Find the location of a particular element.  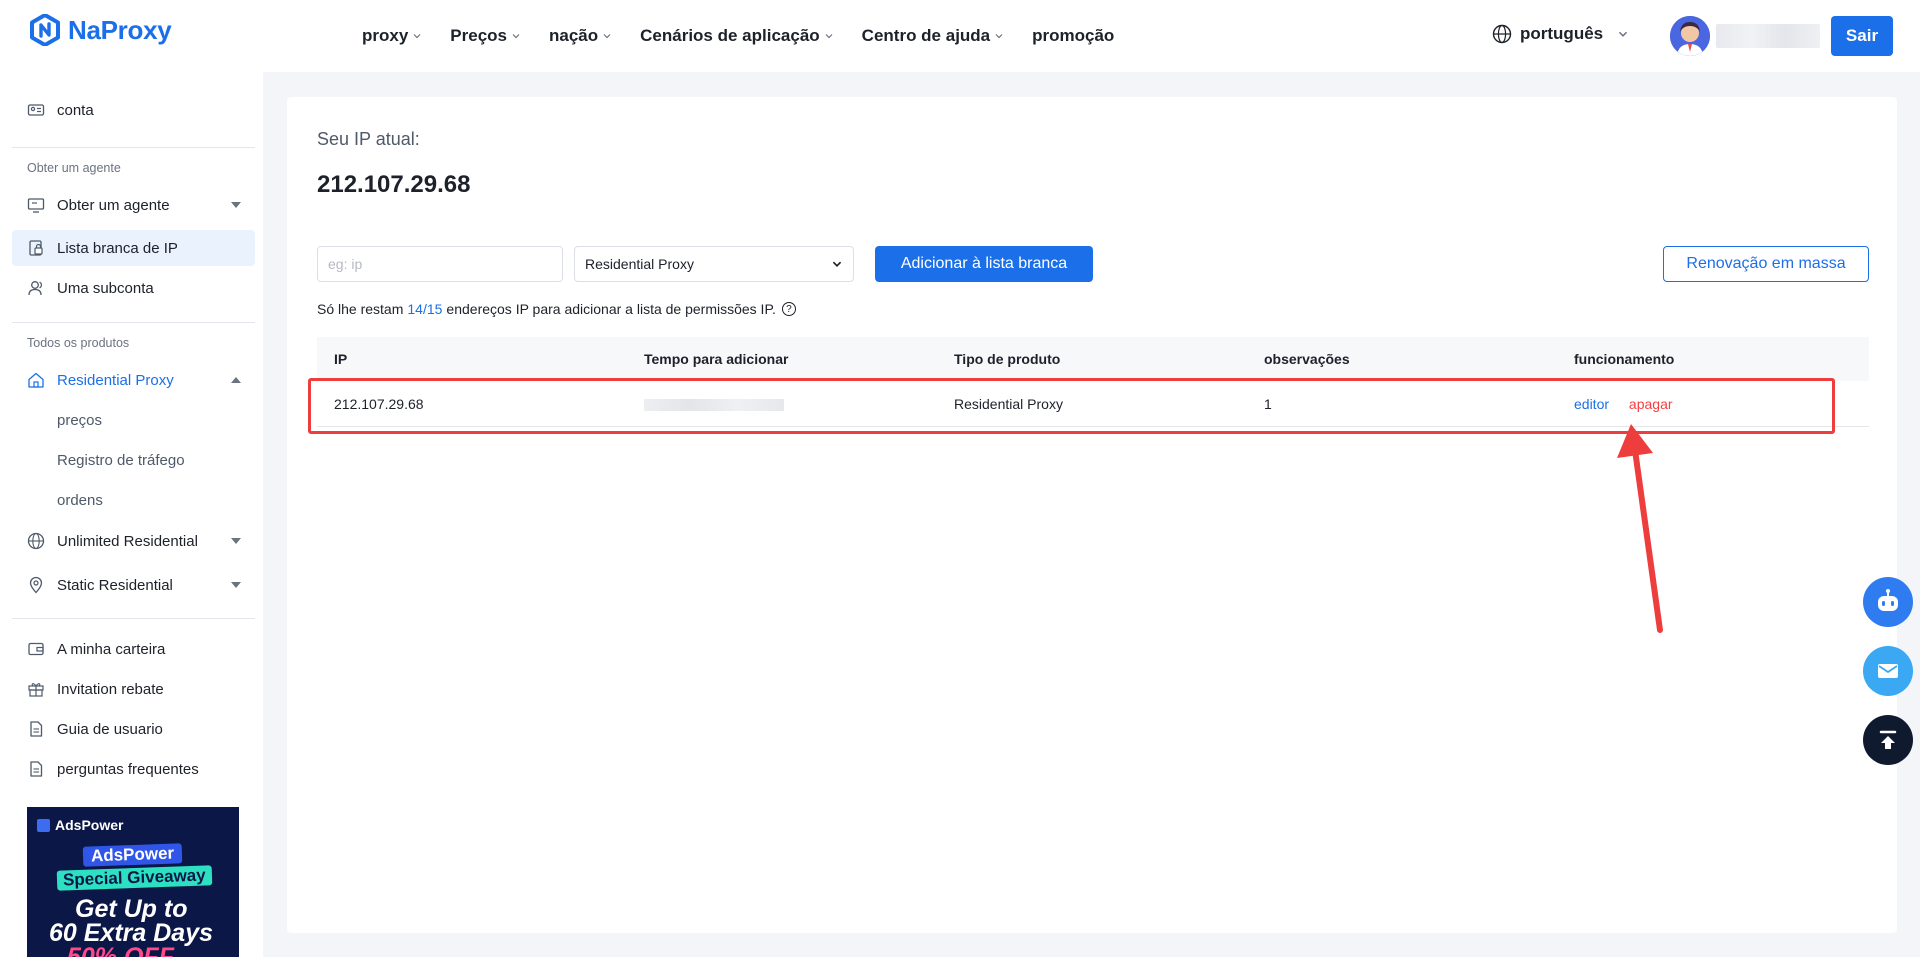

cell-time is located at coordinates (782, 403).